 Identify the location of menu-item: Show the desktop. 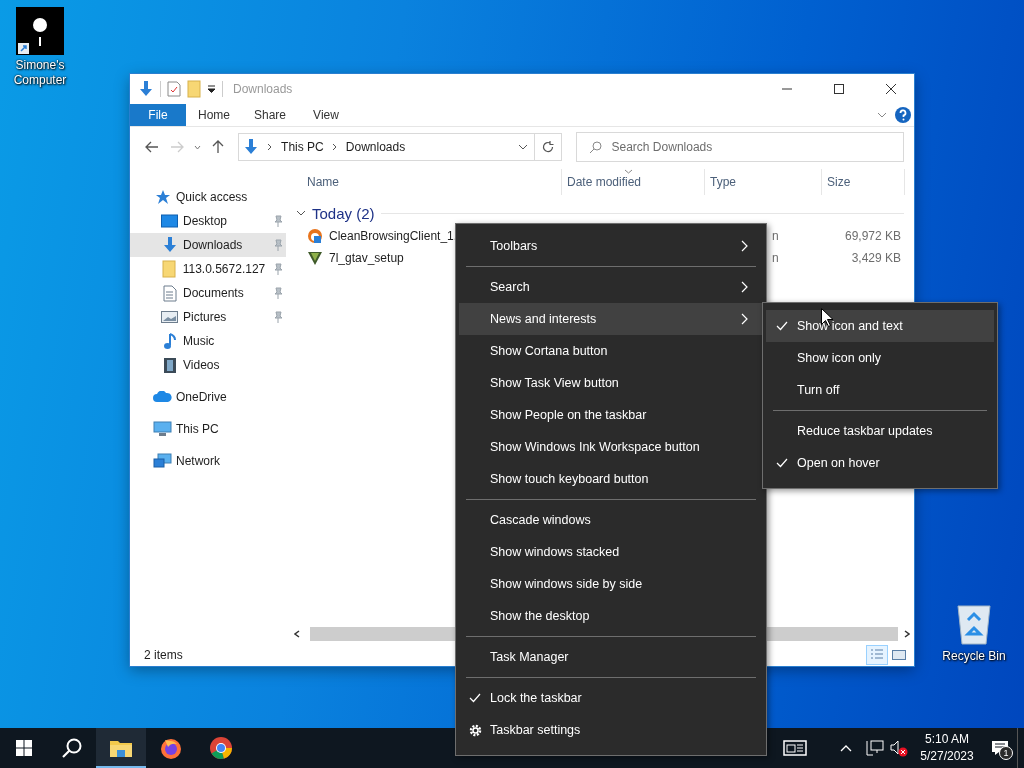
(611, 616).